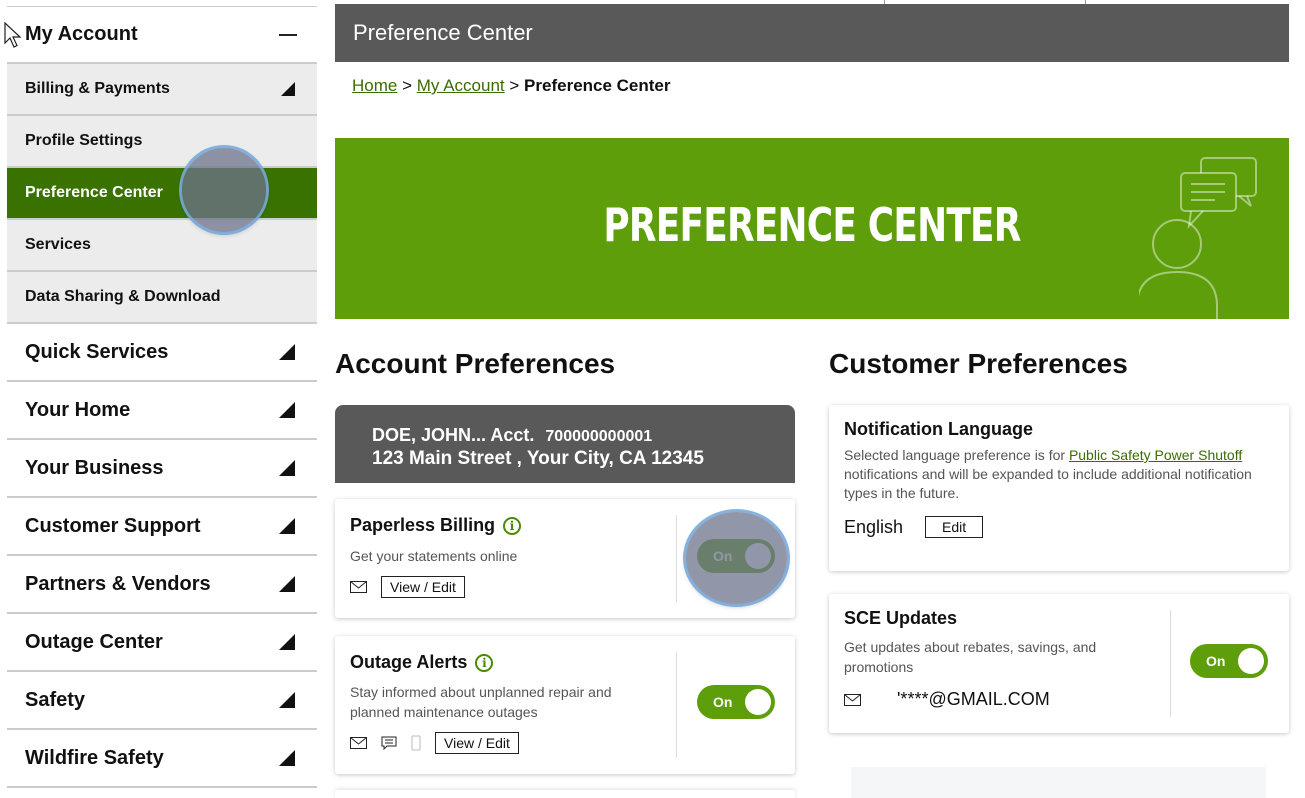 The height and width of the screenshot is (798, 1305). I want to click on outage-alerts-toggle: On, so click(736, 702).